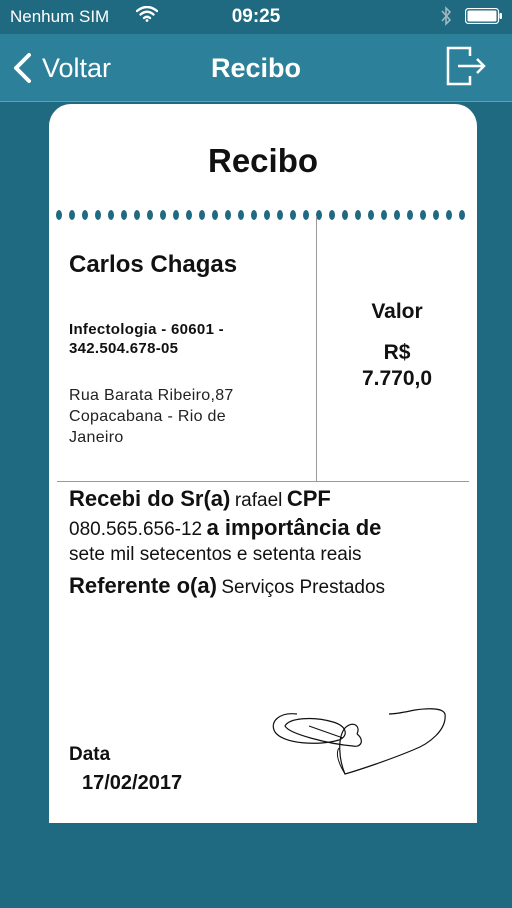 The height and width of the screenshot is (908, 512). What do you see at coordinates (397, 366) in the screenshot?
I see `value-amount: R$ 7.770,0` at bounding box center [397, 366].